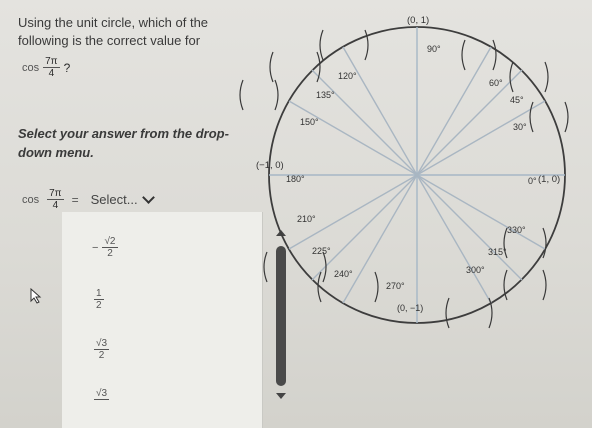  I want to click on degree-240: 240°, so click(343, 274).